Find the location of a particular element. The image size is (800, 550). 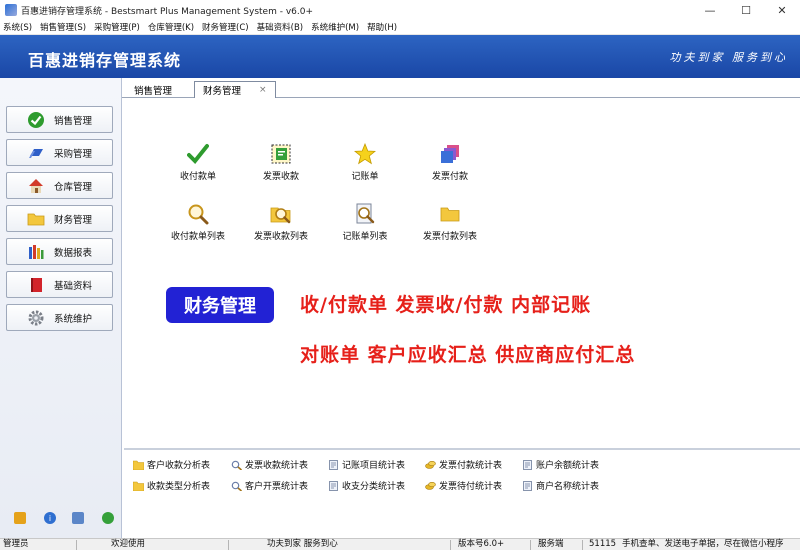

doc-search-icon is located at coordinates (365, 214).